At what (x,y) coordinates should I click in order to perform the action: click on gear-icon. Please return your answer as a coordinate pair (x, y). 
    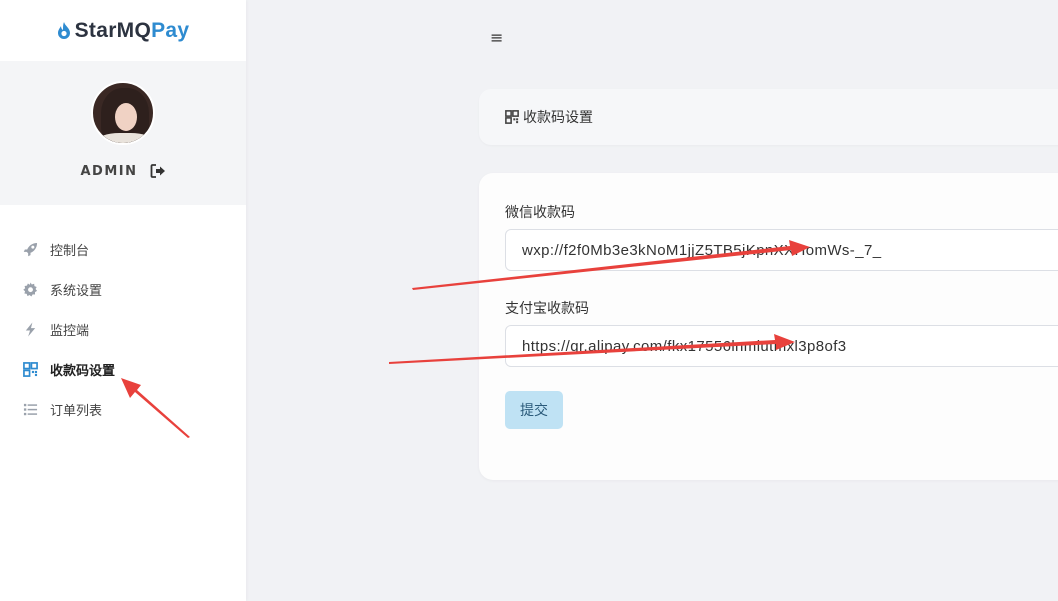
    Looking at the image, I should click on (30, 289).